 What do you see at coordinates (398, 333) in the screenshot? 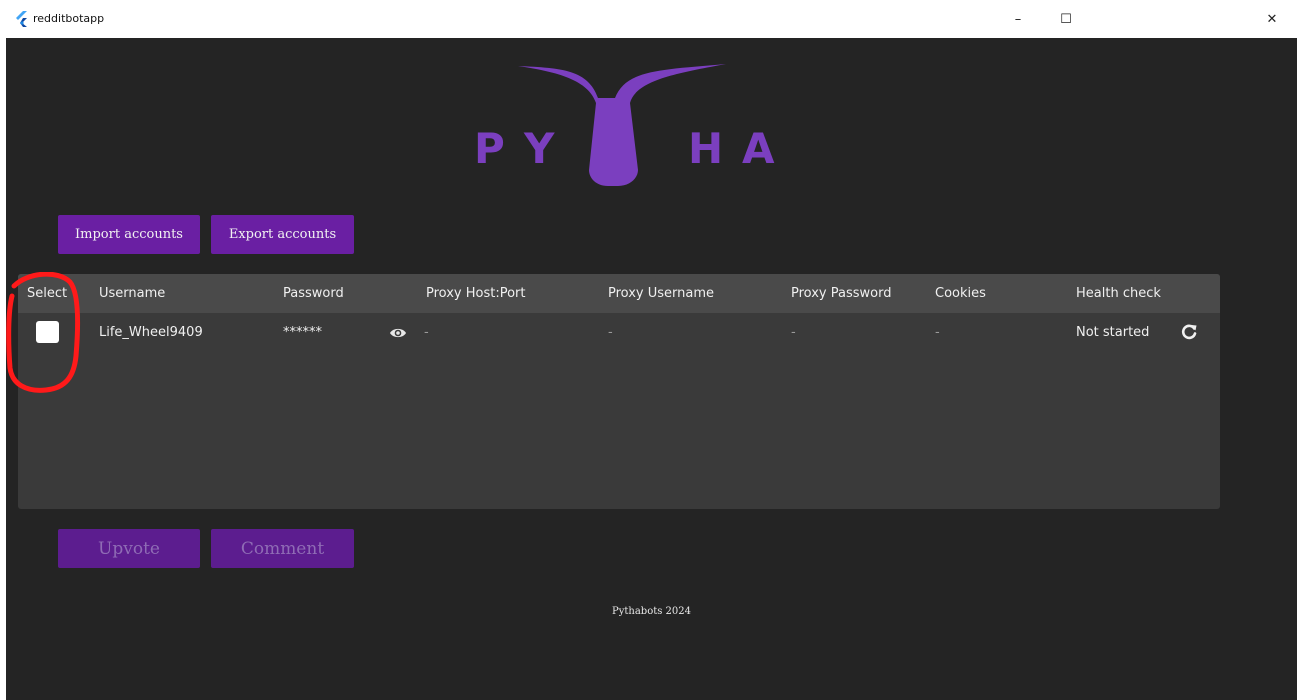
I see `eye-icon` at bounding box center [398, 333].